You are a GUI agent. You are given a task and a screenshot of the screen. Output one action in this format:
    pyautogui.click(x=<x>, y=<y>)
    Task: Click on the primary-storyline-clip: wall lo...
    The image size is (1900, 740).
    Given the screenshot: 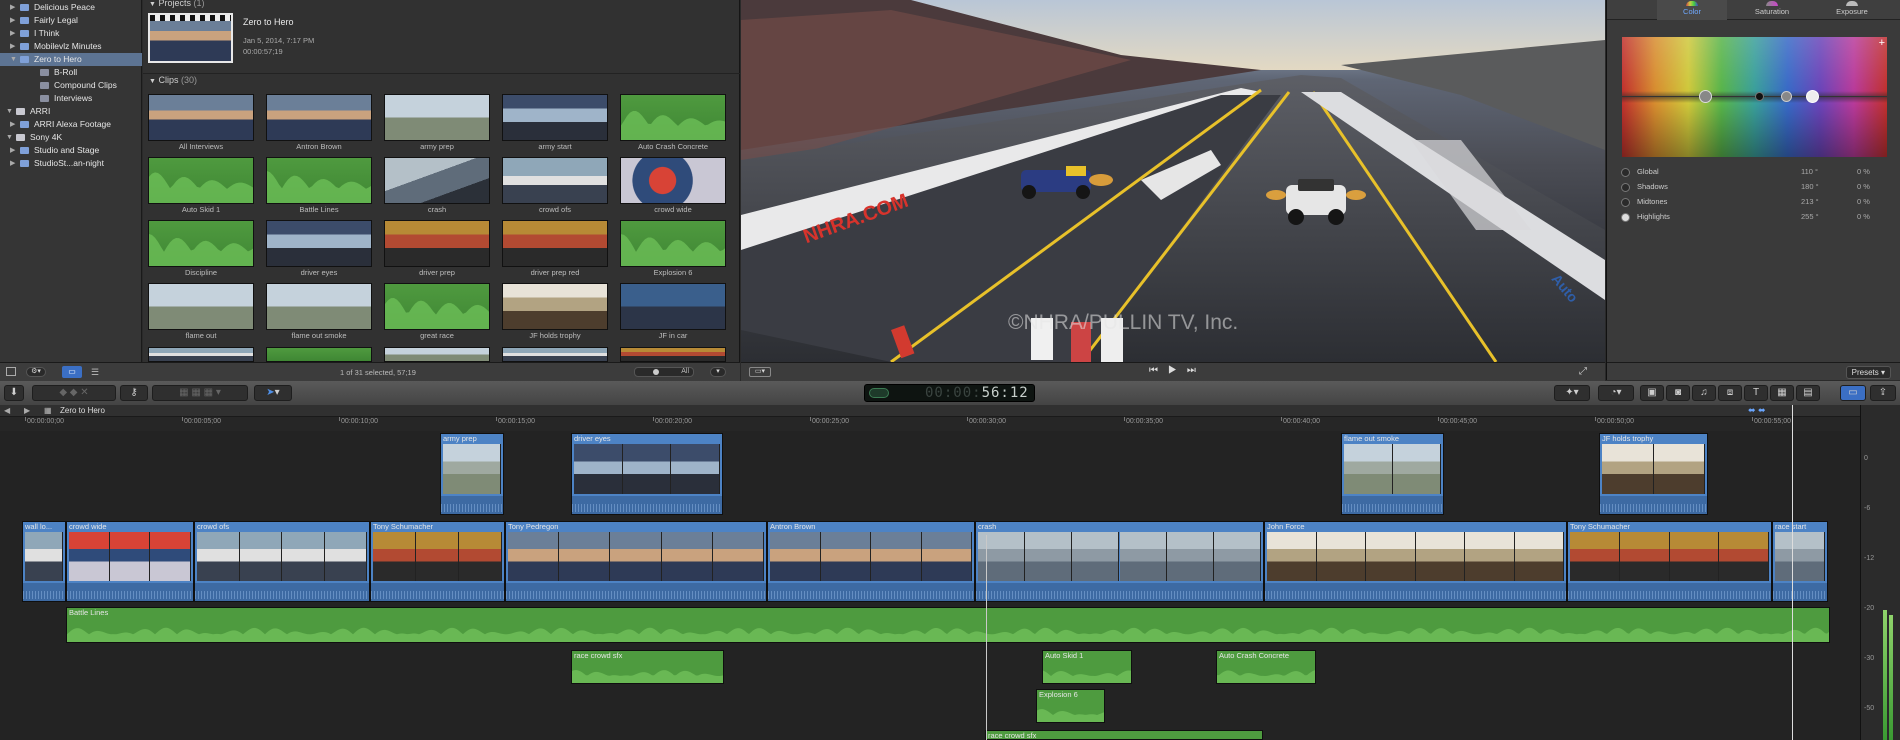 What is the action you would take?
    pyautogui.click(x=44, y=561)
    